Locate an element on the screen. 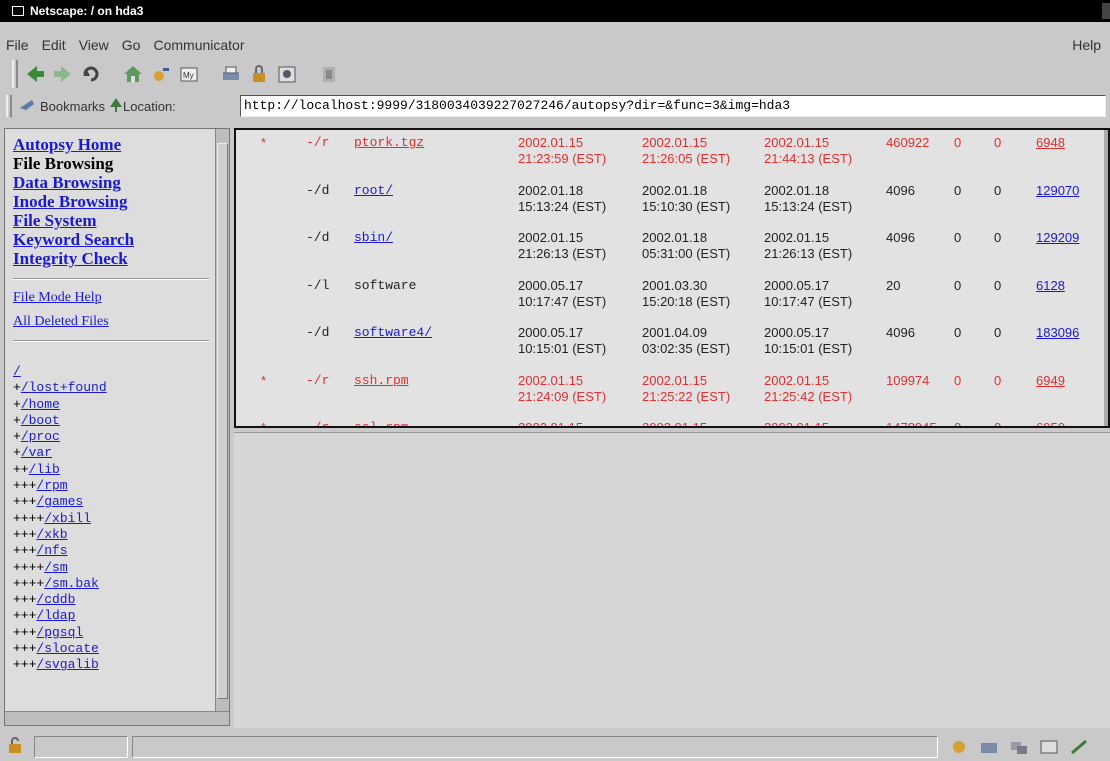  file-list-scrollbar is located at coordinates (1106, 278).